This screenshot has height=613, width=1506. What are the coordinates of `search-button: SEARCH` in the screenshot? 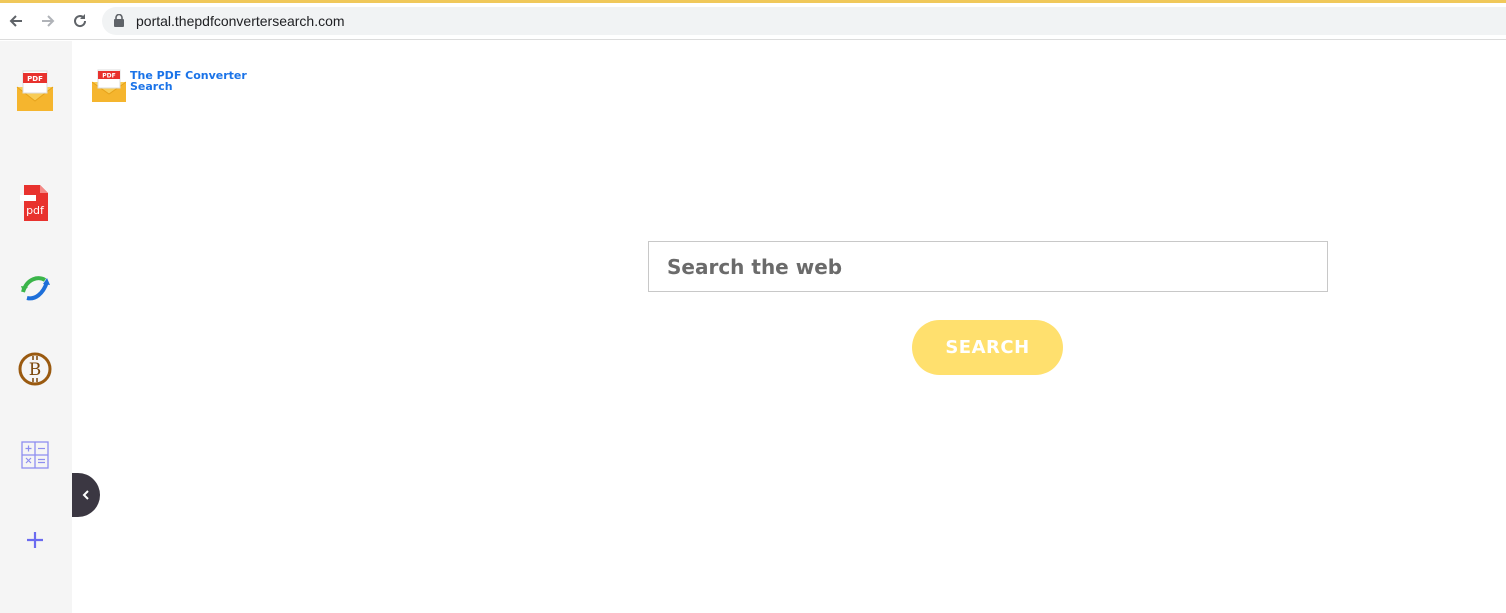 It's located at (987, 347).